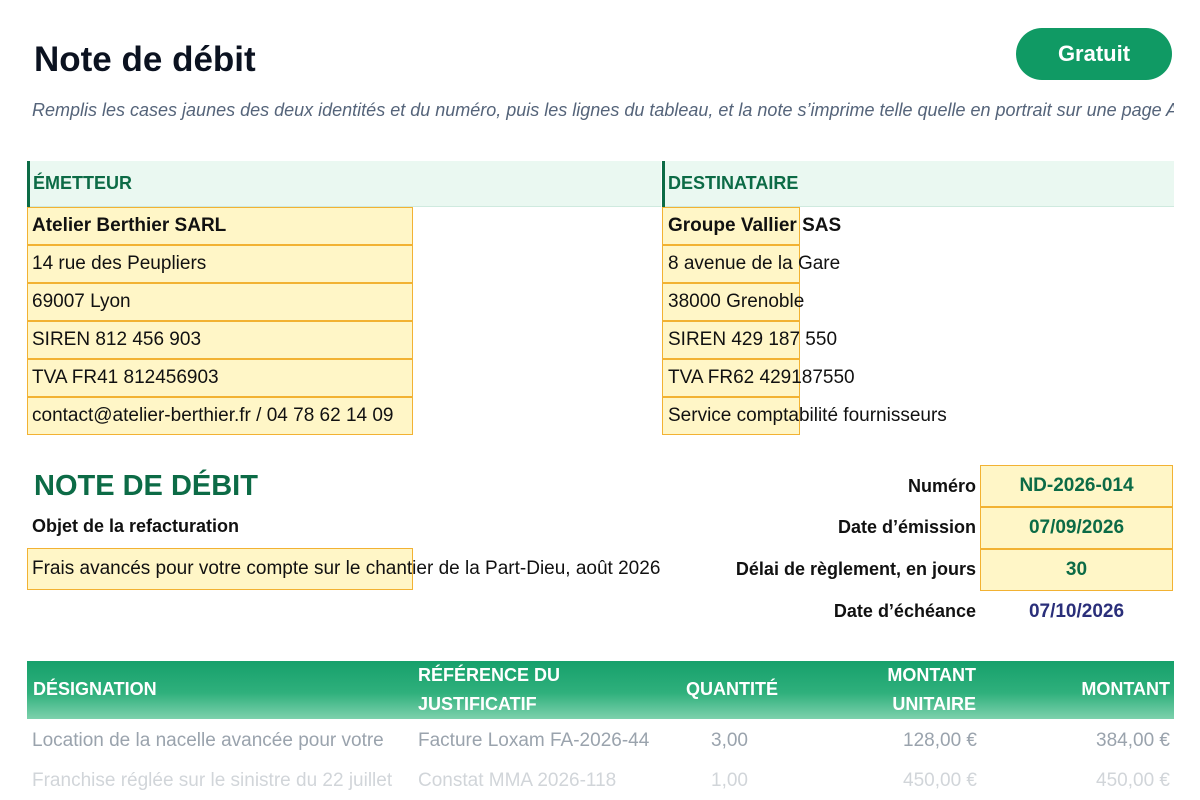 The height and width of the screenshot is (800, 1200). What do you see at coordinates (934, 704) in the screenshot?
I see `col-unitaire-line2: UNITAIRE` at bounding box center [934, 704].